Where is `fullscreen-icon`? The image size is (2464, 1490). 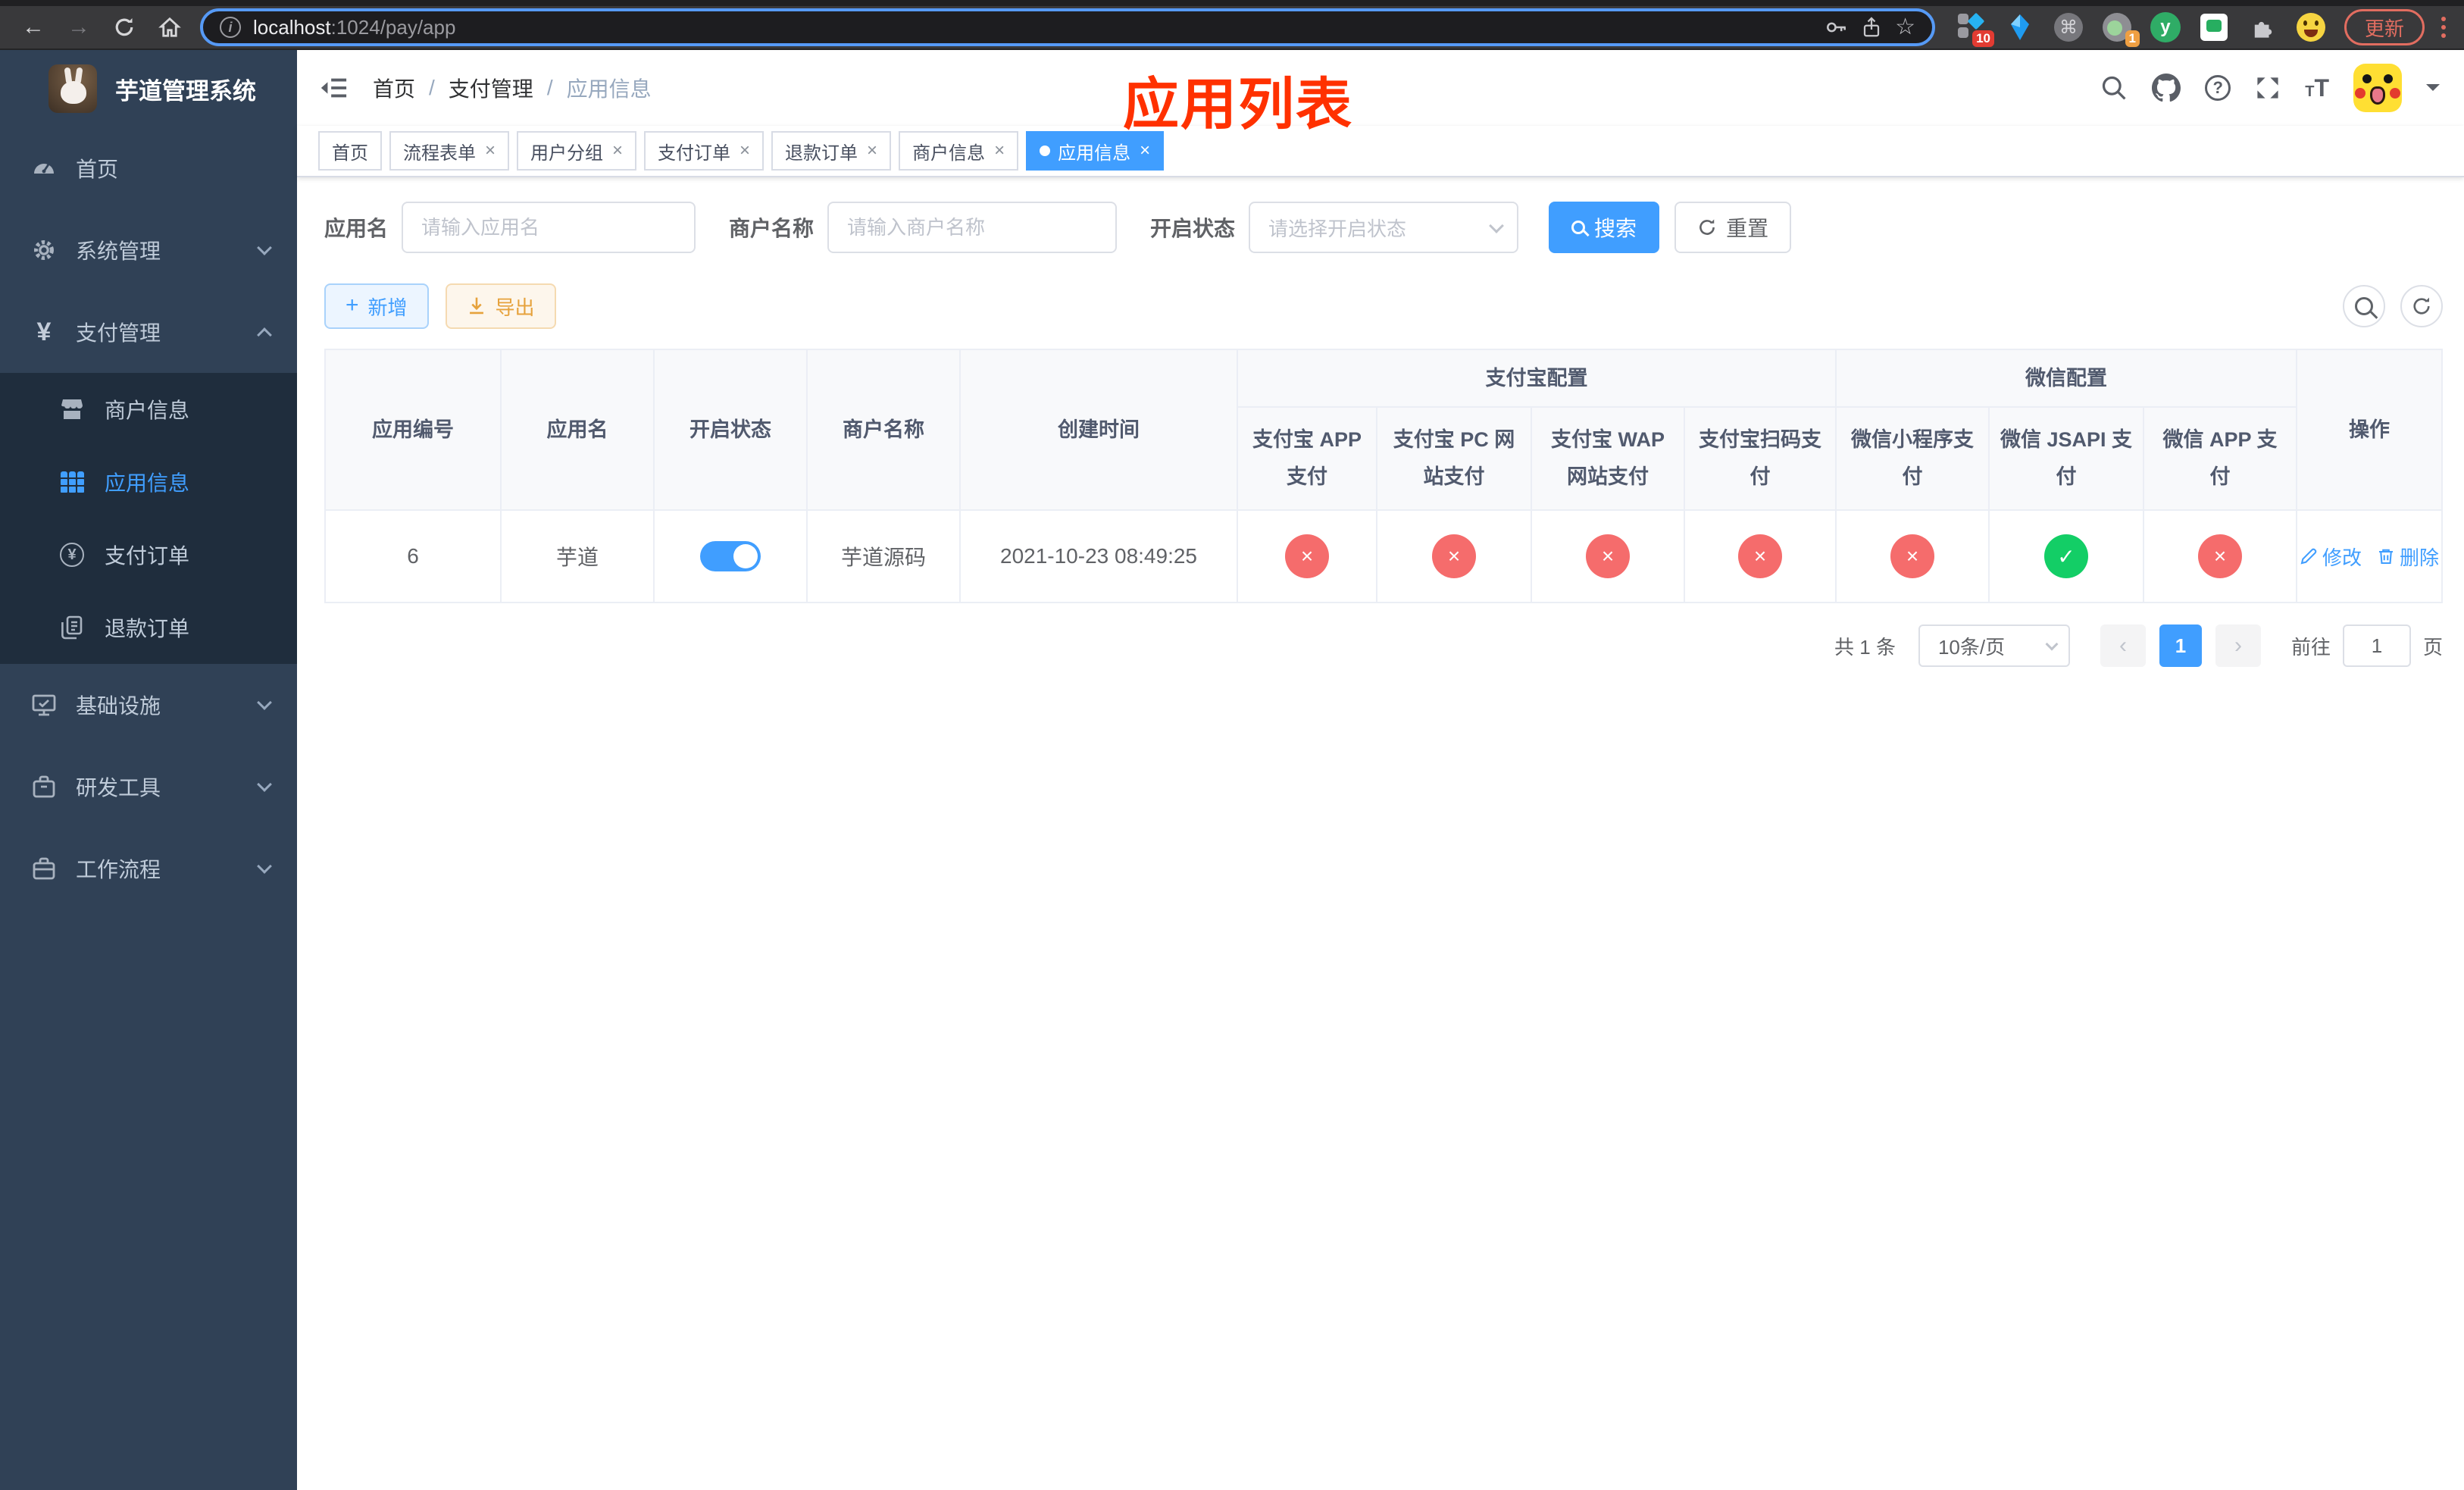 fullscreen-icon is located at coordinates (2268, 88).